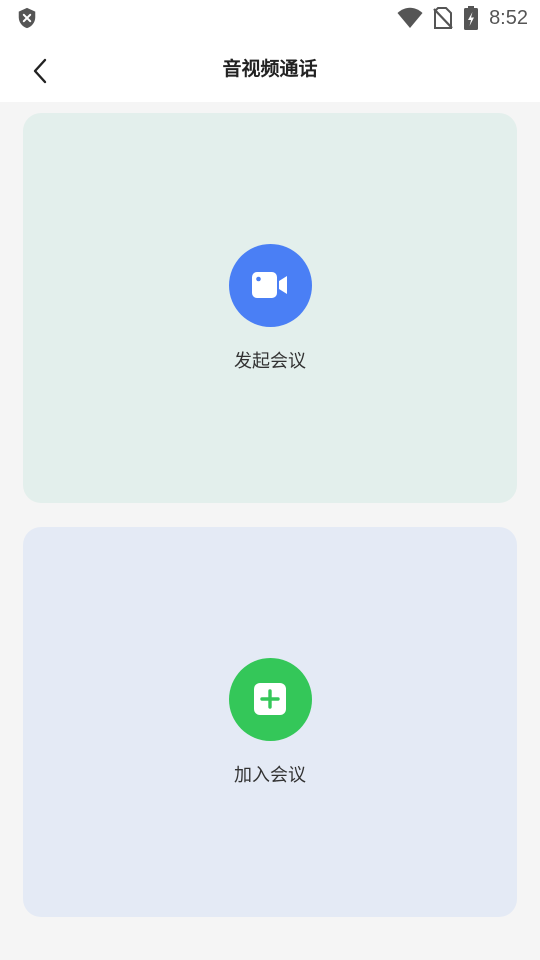 The height and width of the screenshot is (960, 540). I want to click on status-icons: 8:52, so click(462, 18).